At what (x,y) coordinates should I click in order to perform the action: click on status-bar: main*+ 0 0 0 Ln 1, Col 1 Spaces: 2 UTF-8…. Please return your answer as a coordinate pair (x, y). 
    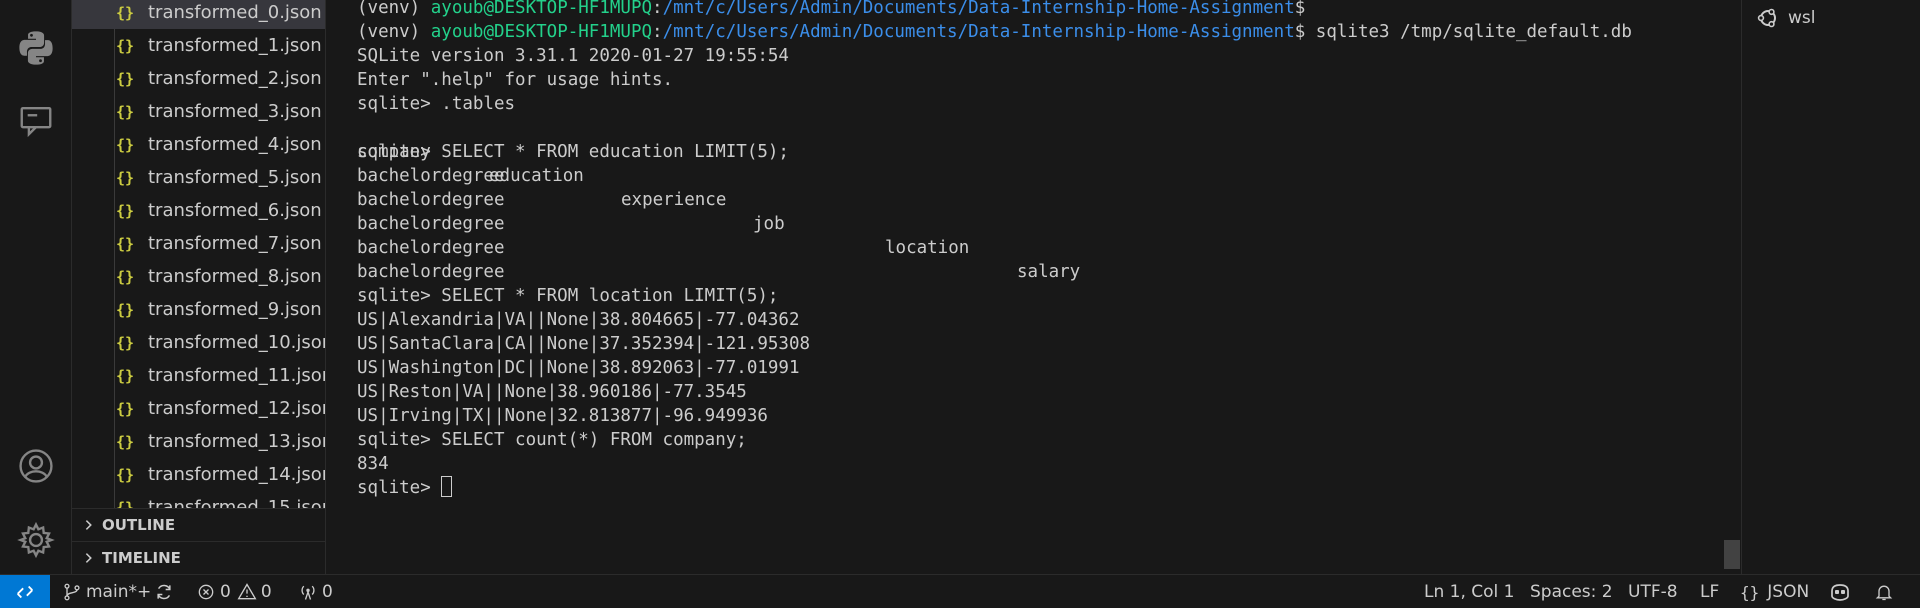
    Looking at the image, I should click on (960, 591).